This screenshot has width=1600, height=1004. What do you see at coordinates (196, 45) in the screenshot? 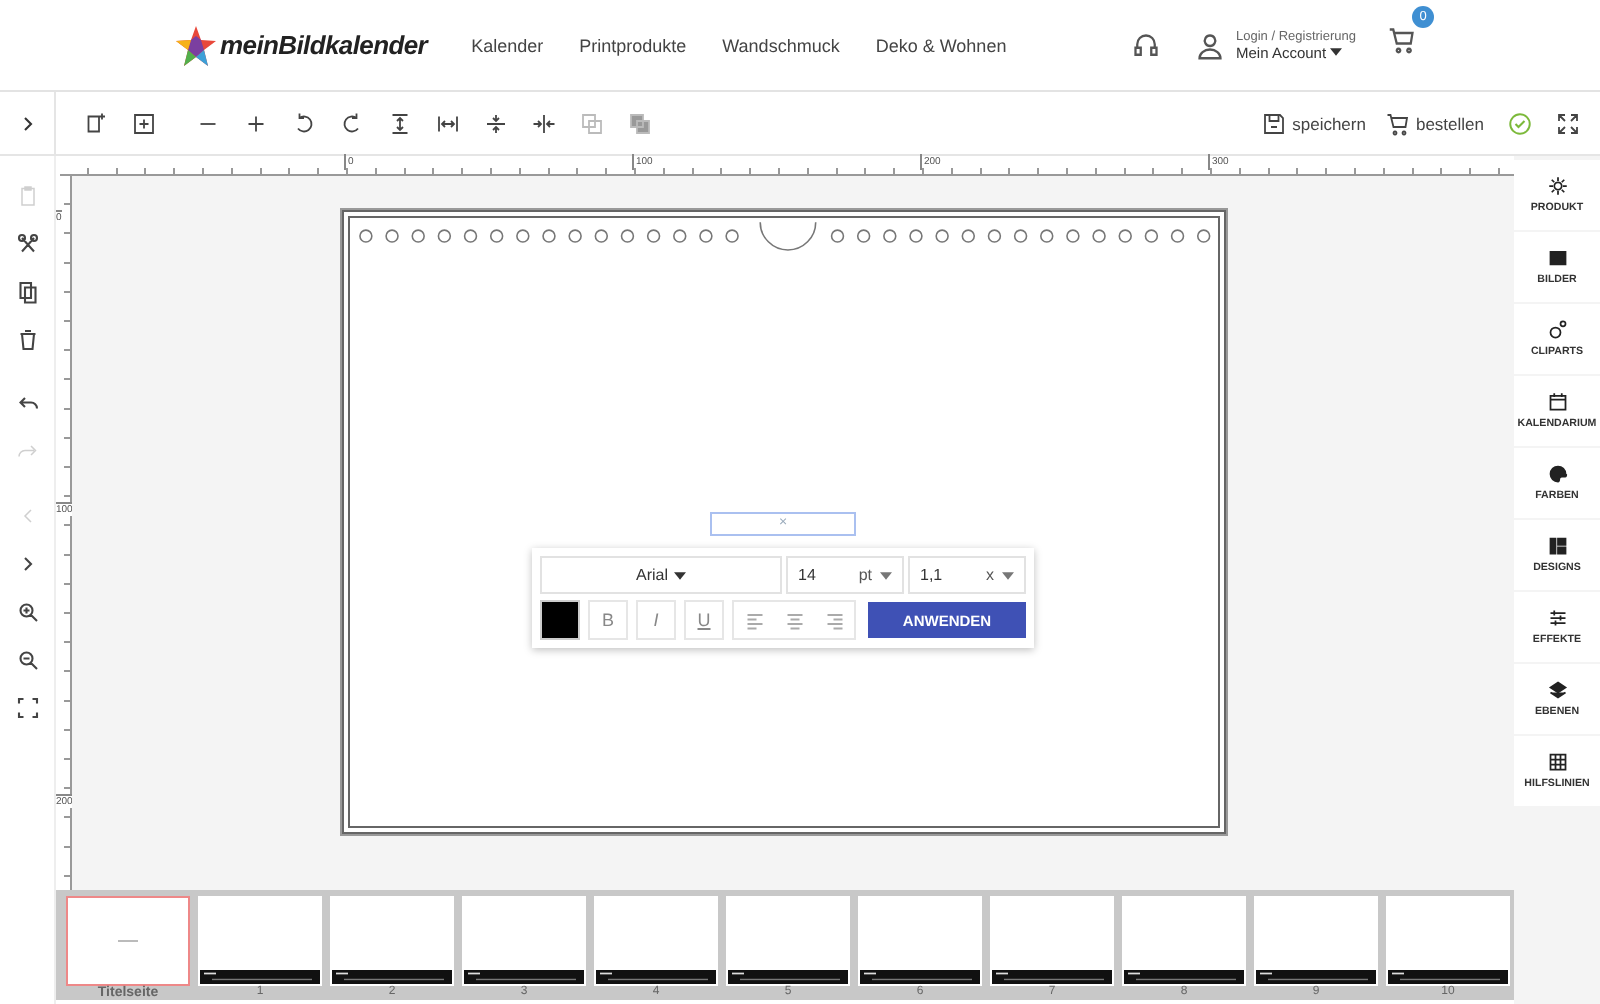
I see `logo-icon` at bounding box center [196, 45].